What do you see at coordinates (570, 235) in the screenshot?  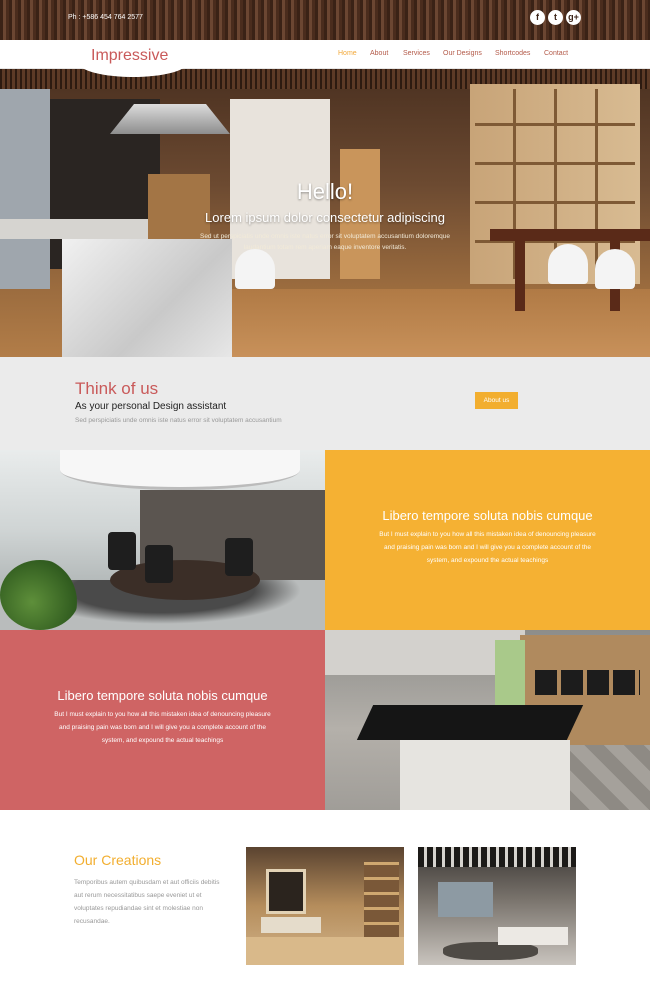 I see `hero-dining-table` at bounding box center [570, 235].